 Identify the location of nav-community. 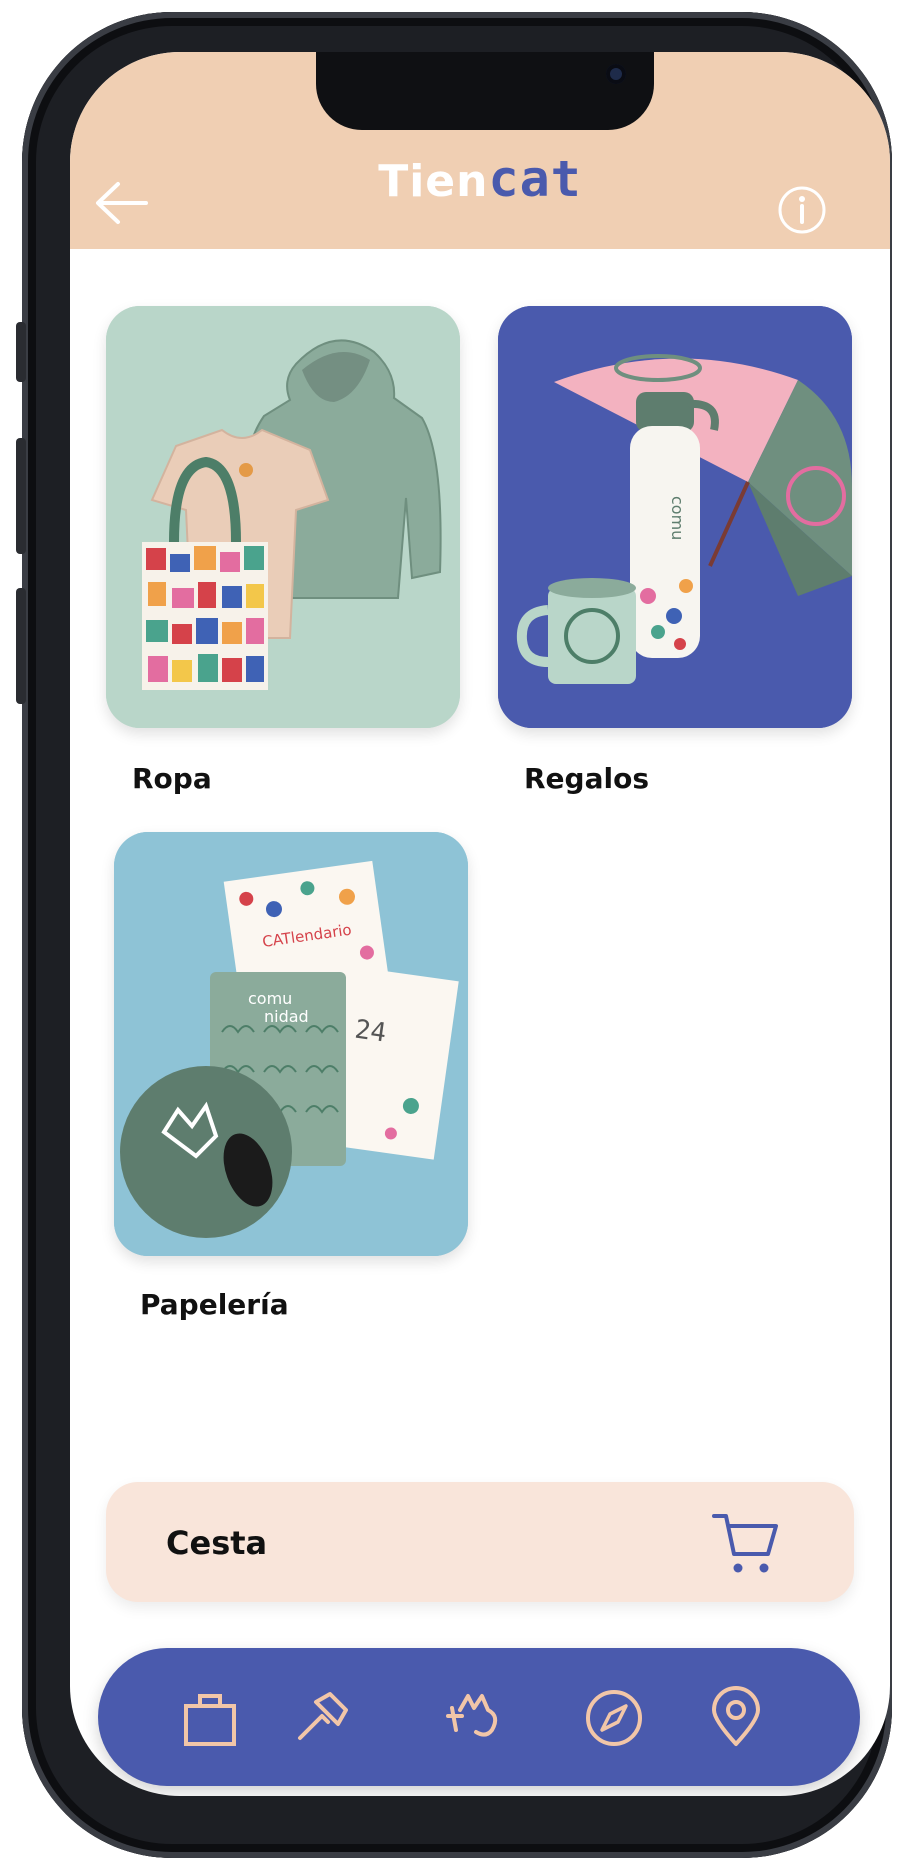
(474, 1718).